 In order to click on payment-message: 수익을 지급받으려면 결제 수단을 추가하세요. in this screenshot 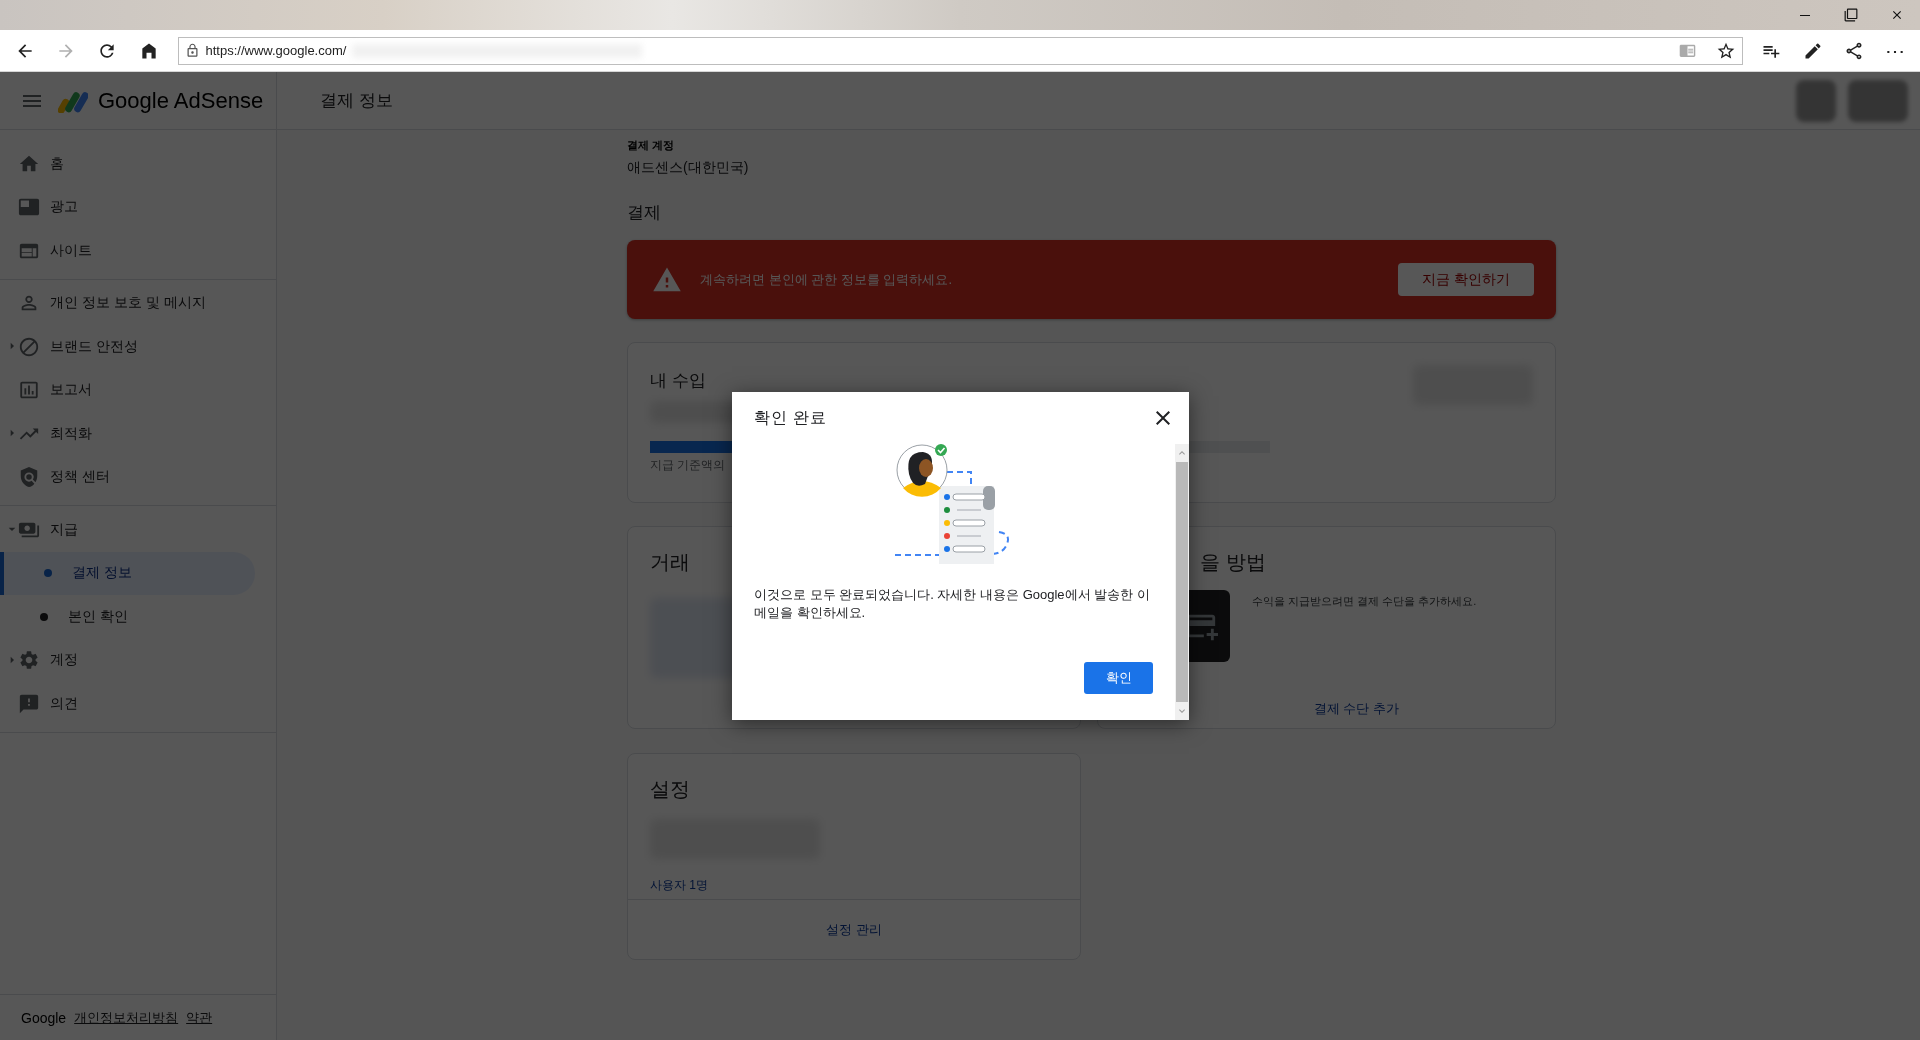, I will do `click(1364, 601)`.